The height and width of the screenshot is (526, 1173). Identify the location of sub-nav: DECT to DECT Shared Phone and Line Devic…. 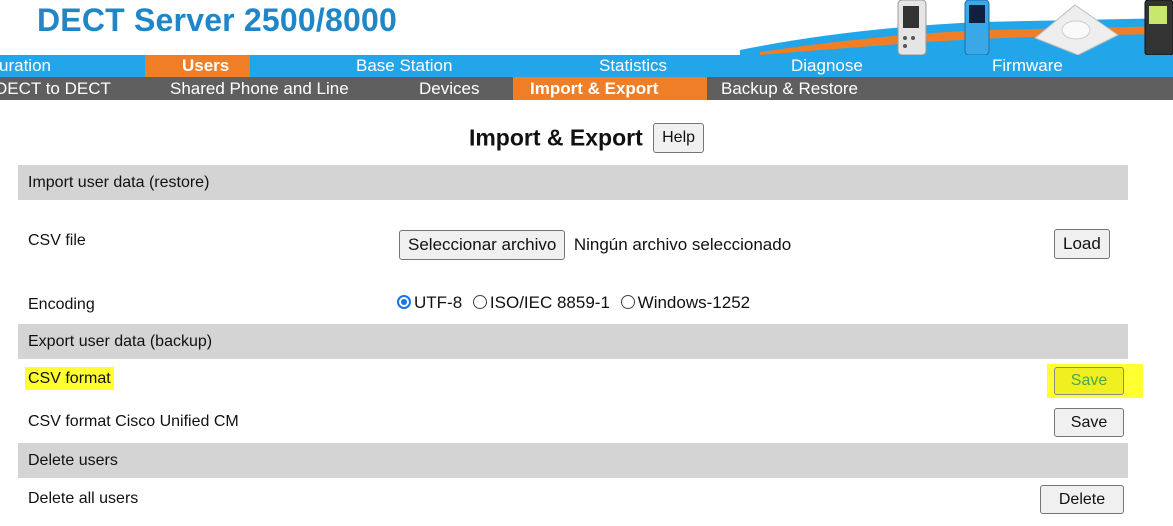
(586, 88).